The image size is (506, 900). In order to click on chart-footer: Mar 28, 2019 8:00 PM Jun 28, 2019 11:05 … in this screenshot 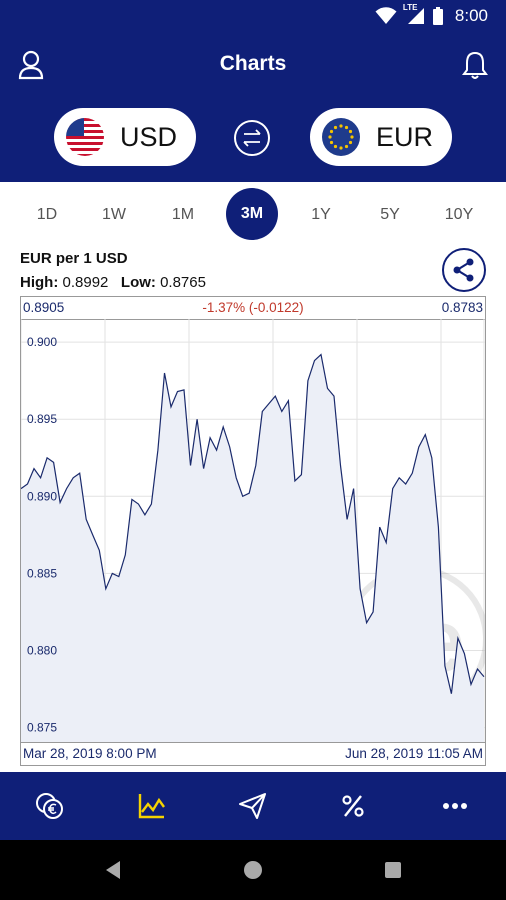, I will do `click(253, 753)`.